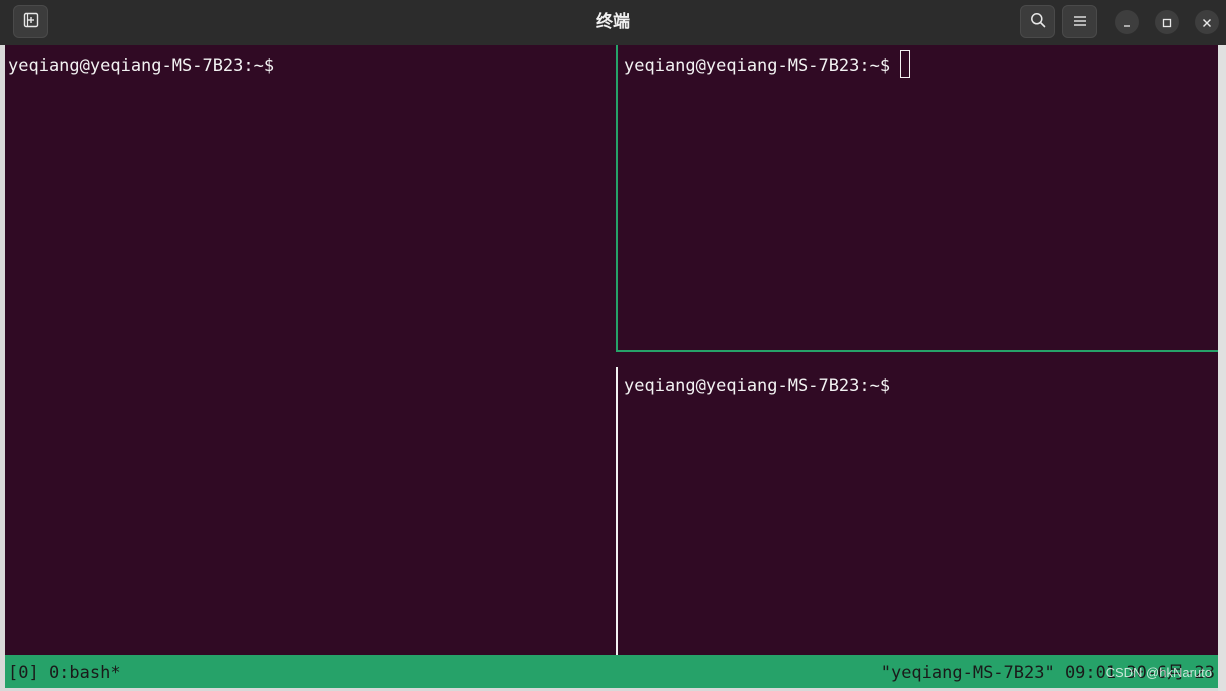 The height and width of the screenshot is (691, 1226). What do you see at coordinates (617, 359) in the screenshot?
I see `pane-divider-gap` at bounding box center [617, 359].